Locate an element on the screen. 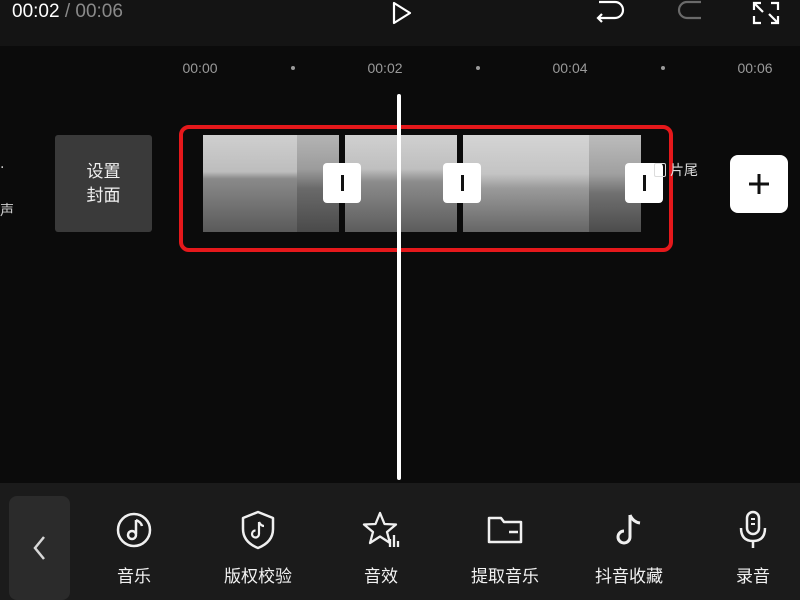 This screenshot has width=800, height=600. play-button is located at coordinates (401, 13).